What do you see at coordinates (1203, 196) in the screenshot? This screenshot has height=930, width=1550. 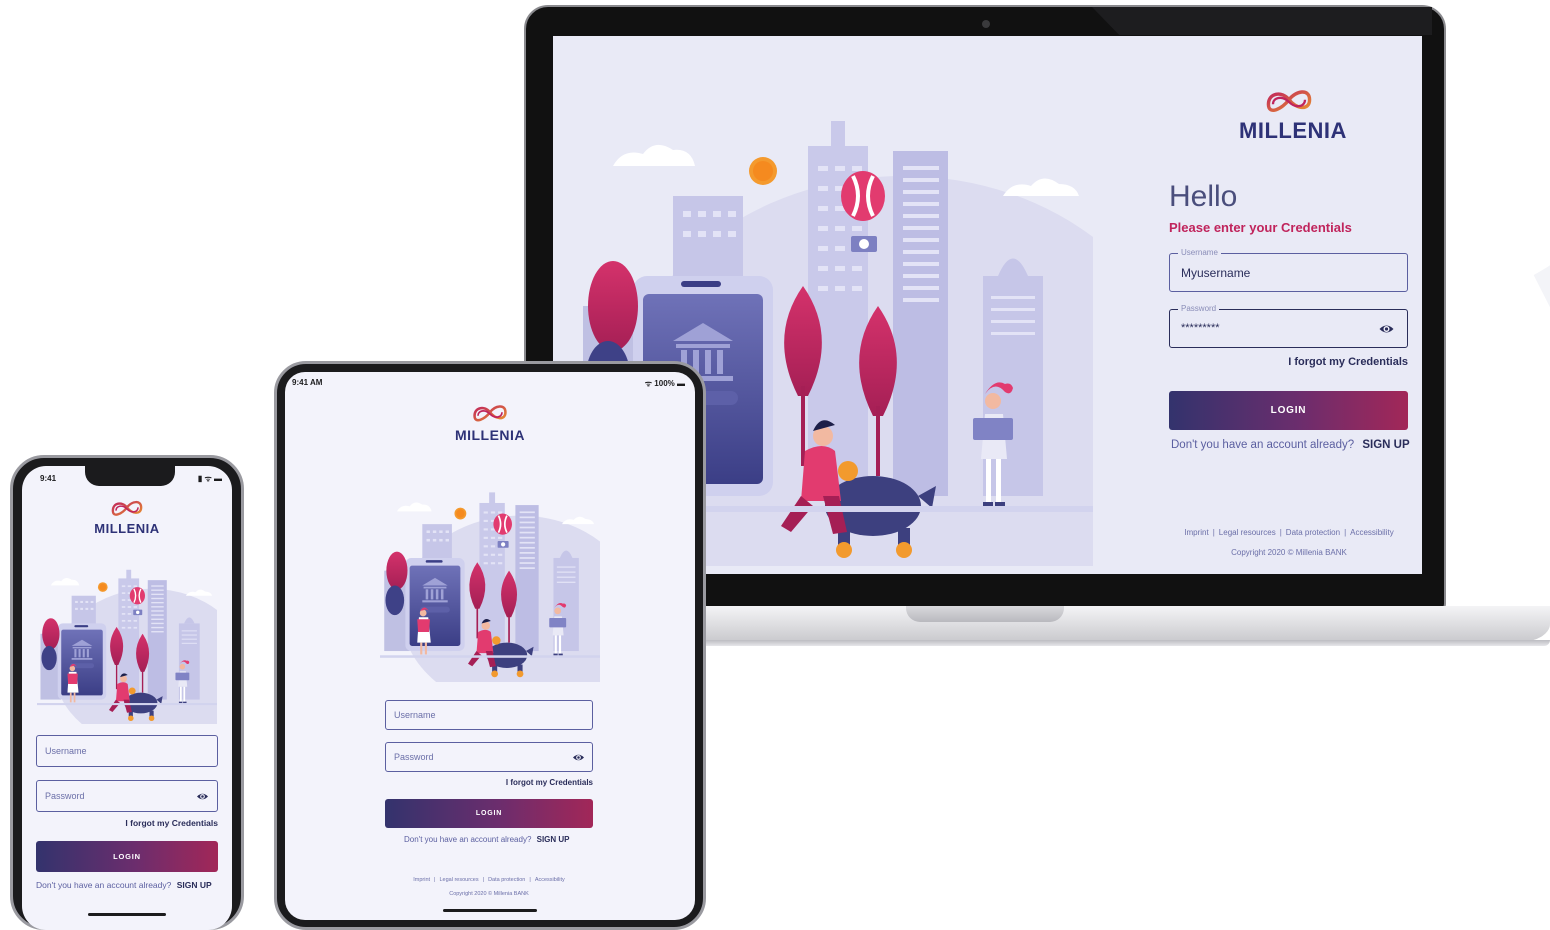 I see `greeting-title: Hello` at bounding box center [1203, 196].